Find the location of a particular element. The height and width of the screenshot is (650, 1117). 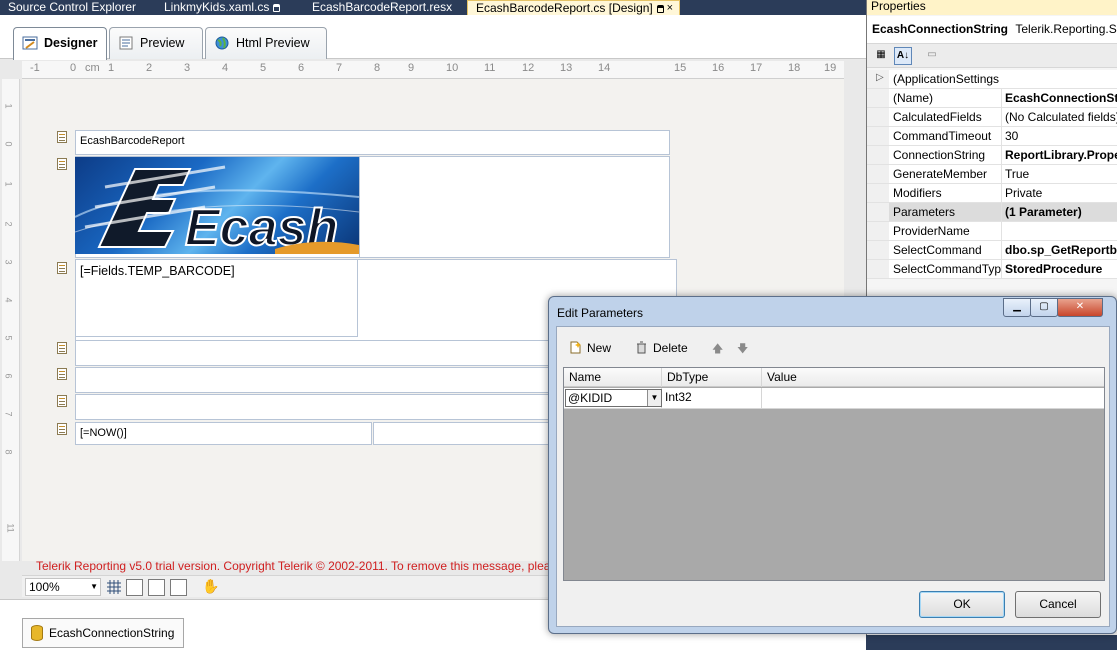

new-icon is located at coordinates (575, 347).